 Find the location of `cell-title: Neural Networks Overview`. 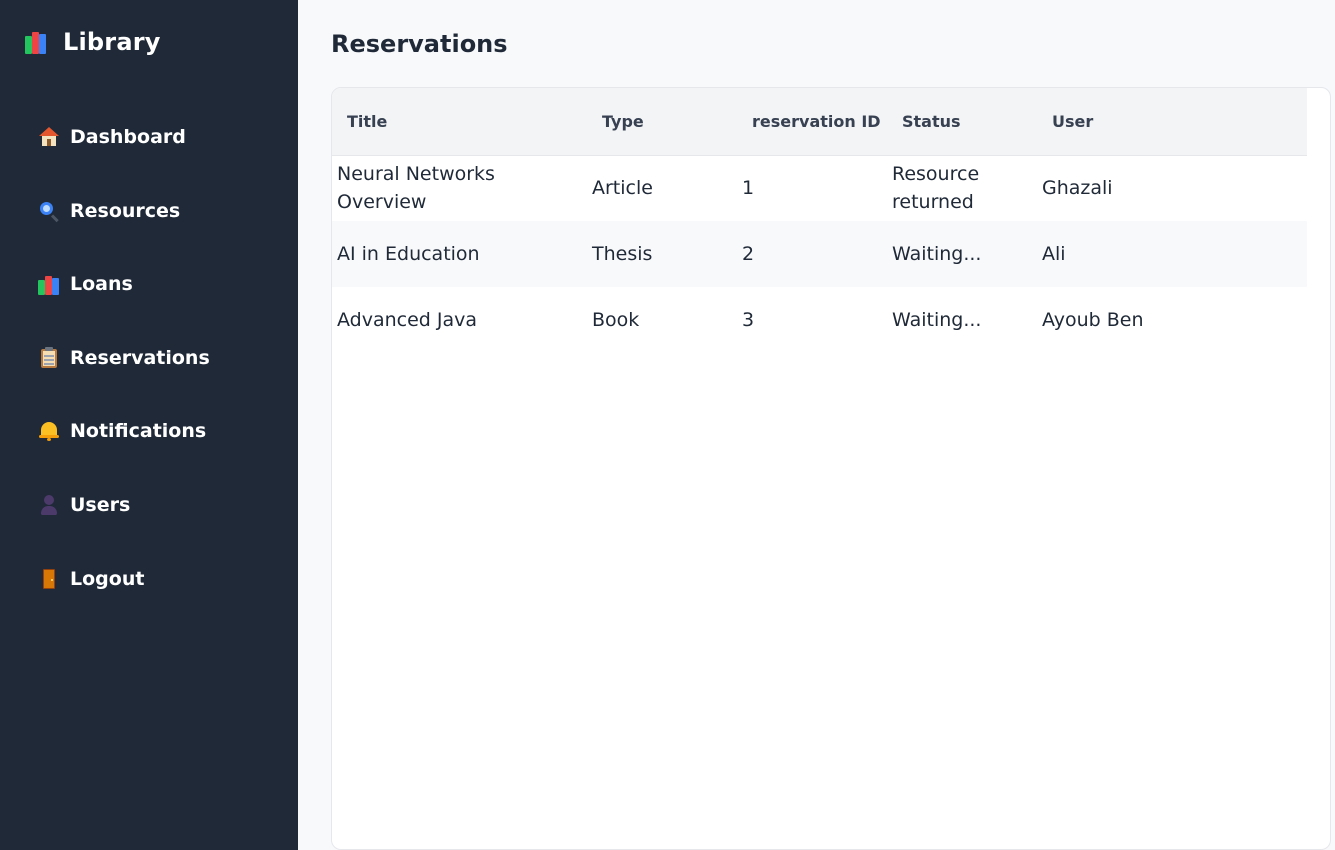

cell-title: Neural Networks Overview is located at coordinates (416, 188).